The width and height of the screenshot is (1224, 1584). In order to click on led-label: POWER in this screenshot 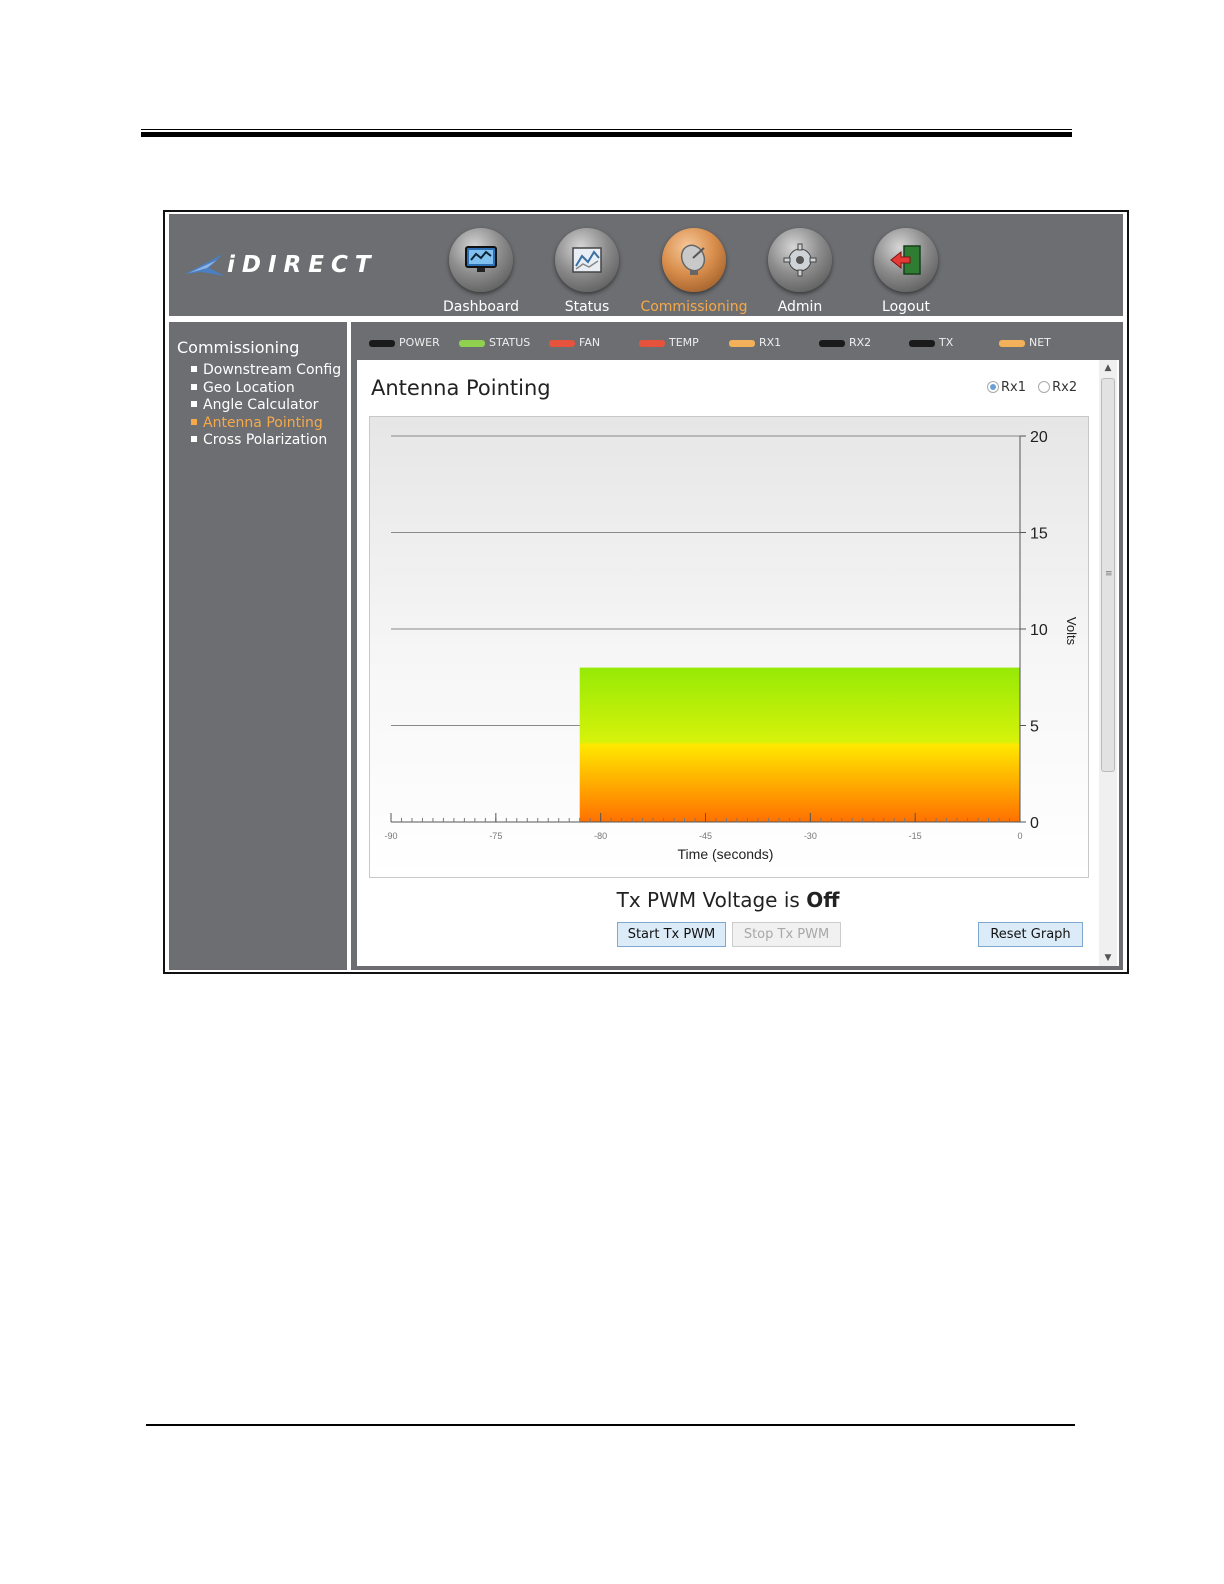, I will do `click(419, 342)`.